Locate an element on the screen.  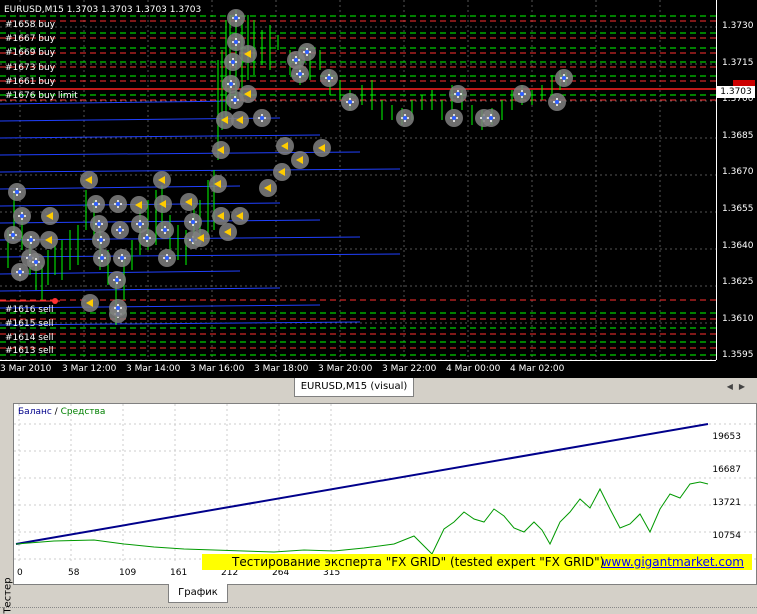
sell-order-label: #1613 sell is located at coordinates (29, 351).